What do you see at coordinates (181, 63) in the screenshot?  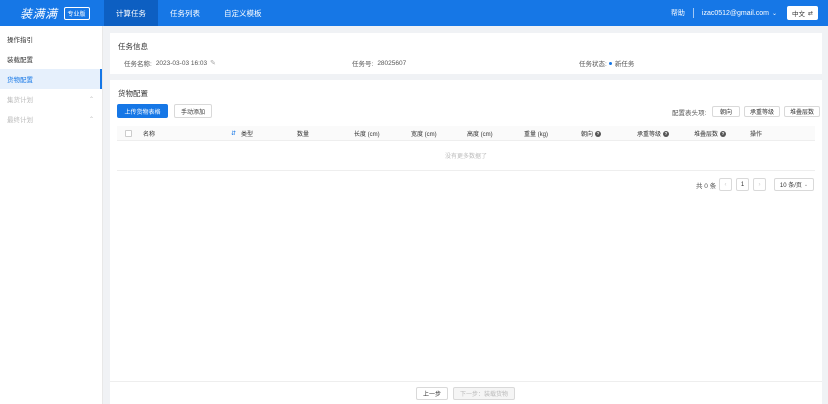 I see `task-name-value: 2023-03-03 16:03` at bounding box center [181, 63].